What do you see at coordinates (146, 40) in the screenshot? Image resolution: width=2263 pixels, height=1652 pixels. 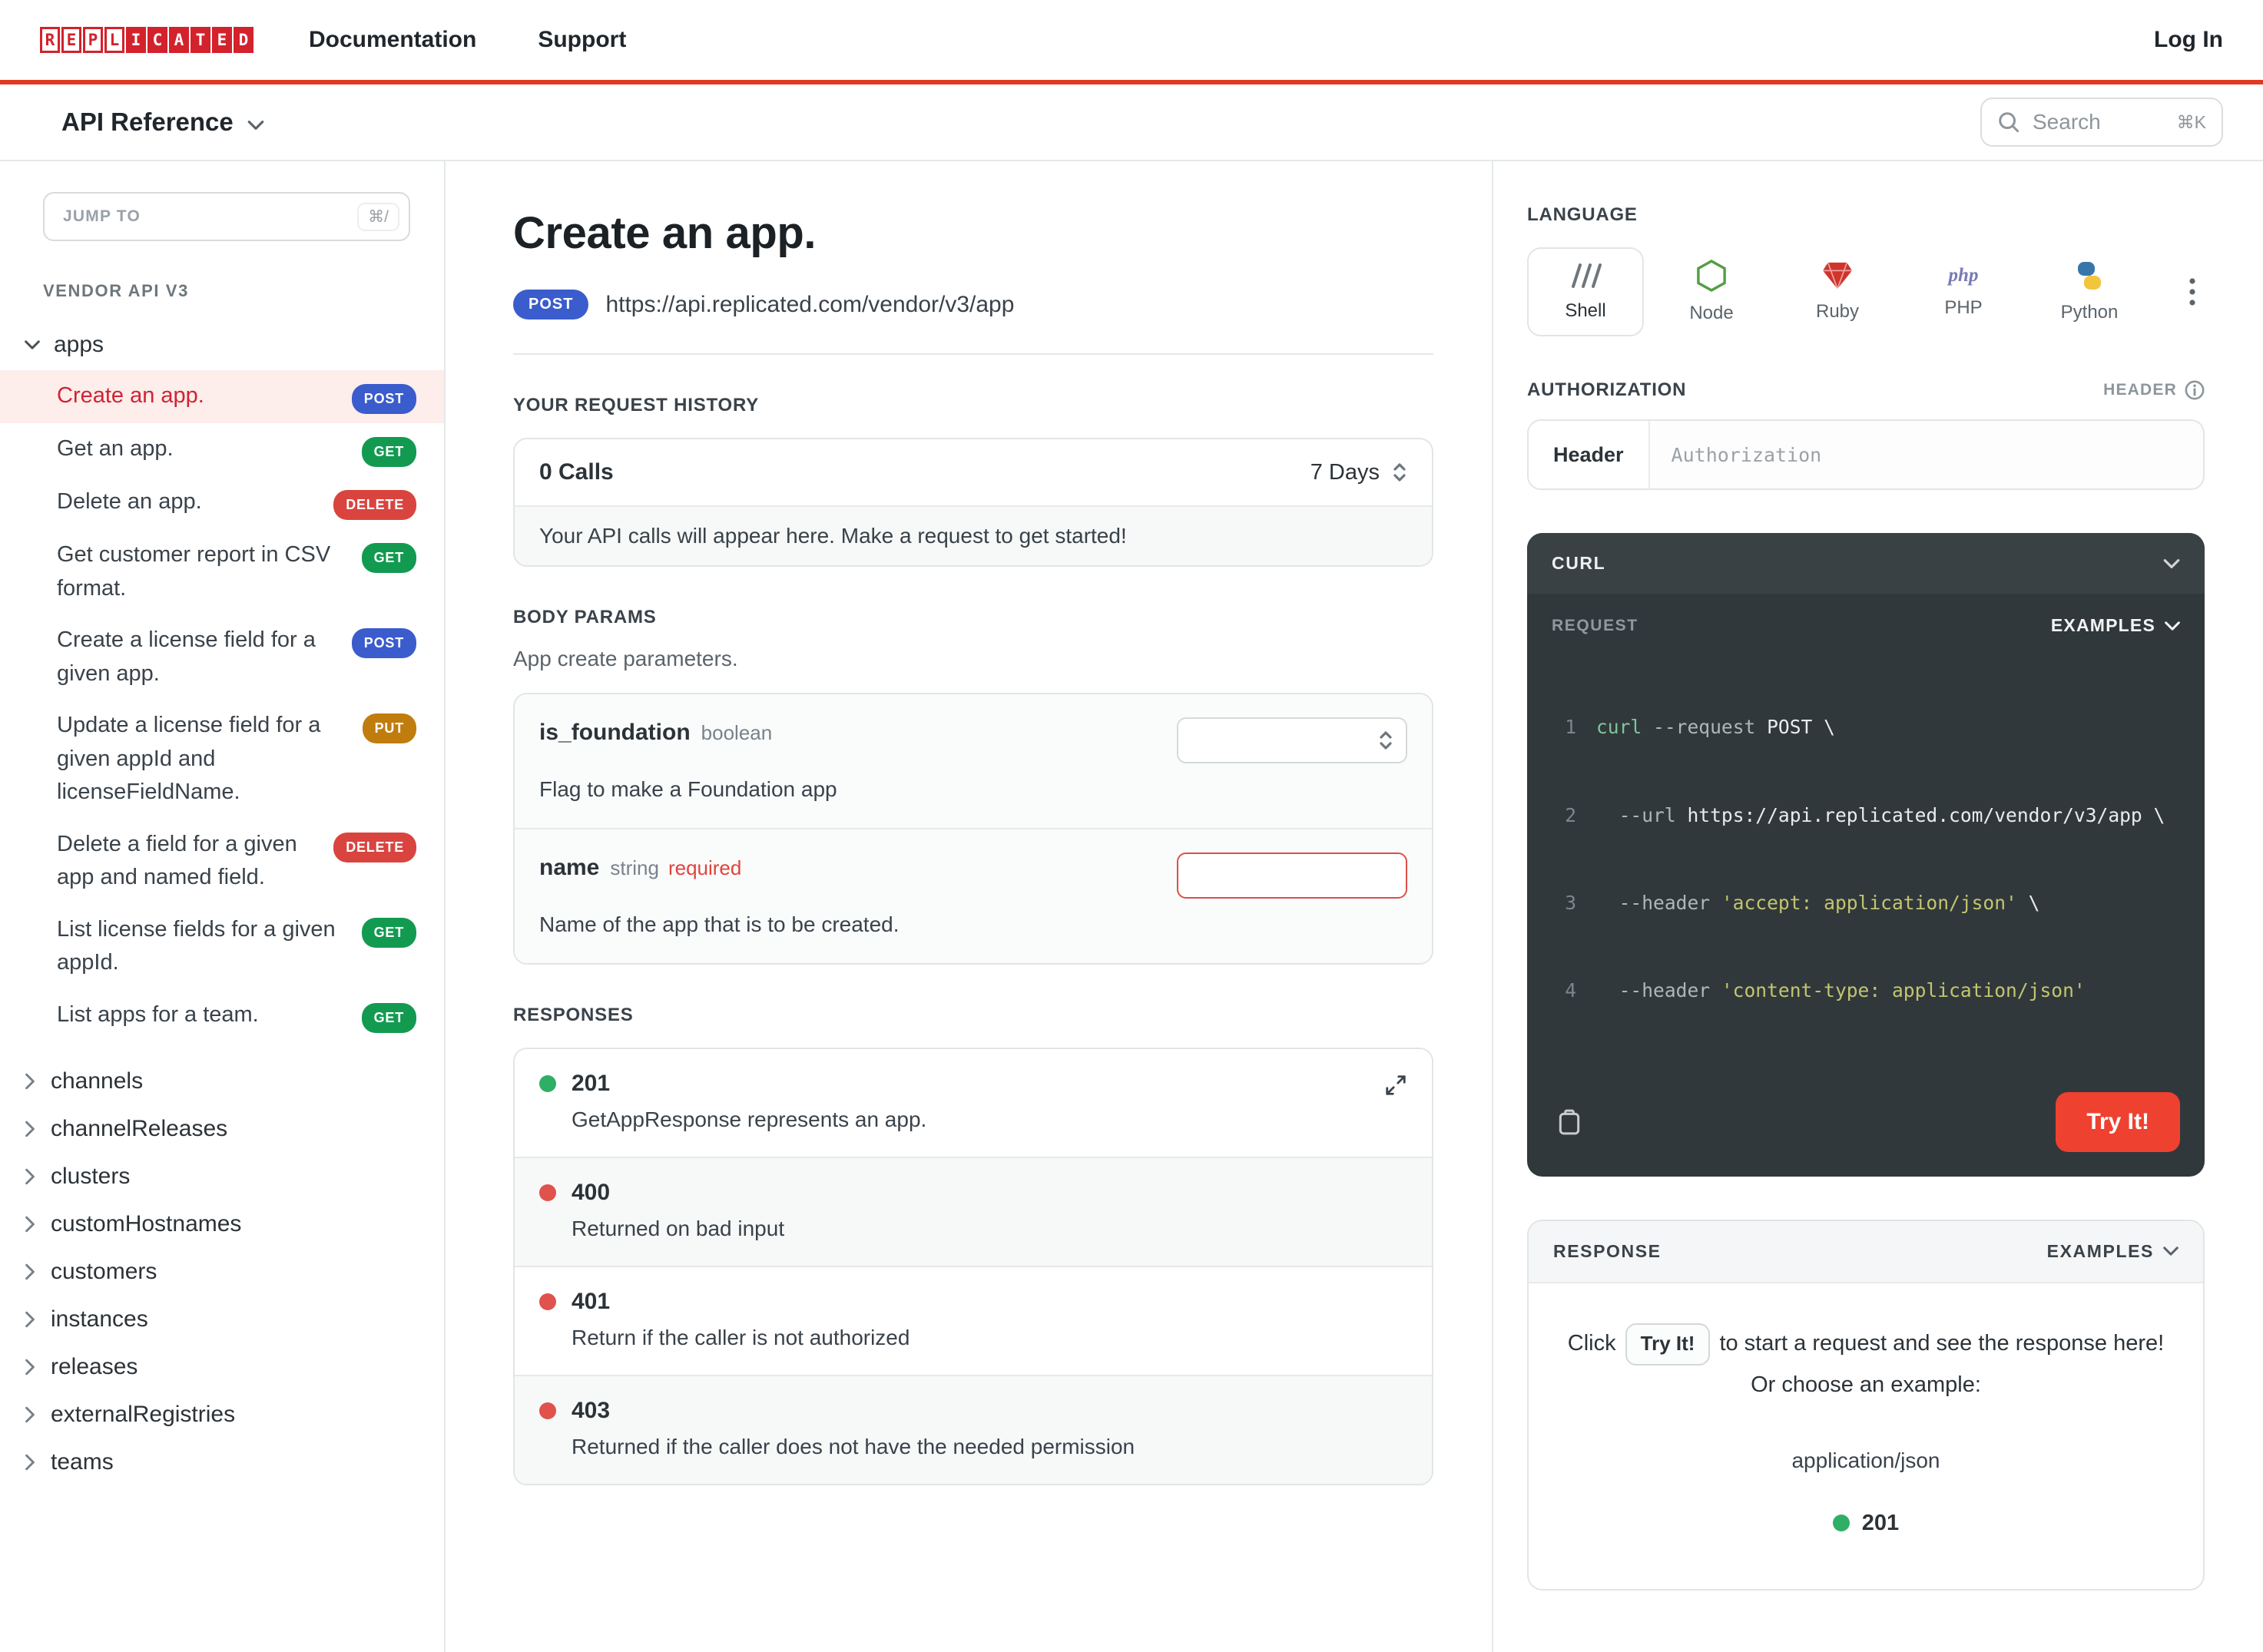 I see `logo: REPLICATED` at bounding box center [146, 40].